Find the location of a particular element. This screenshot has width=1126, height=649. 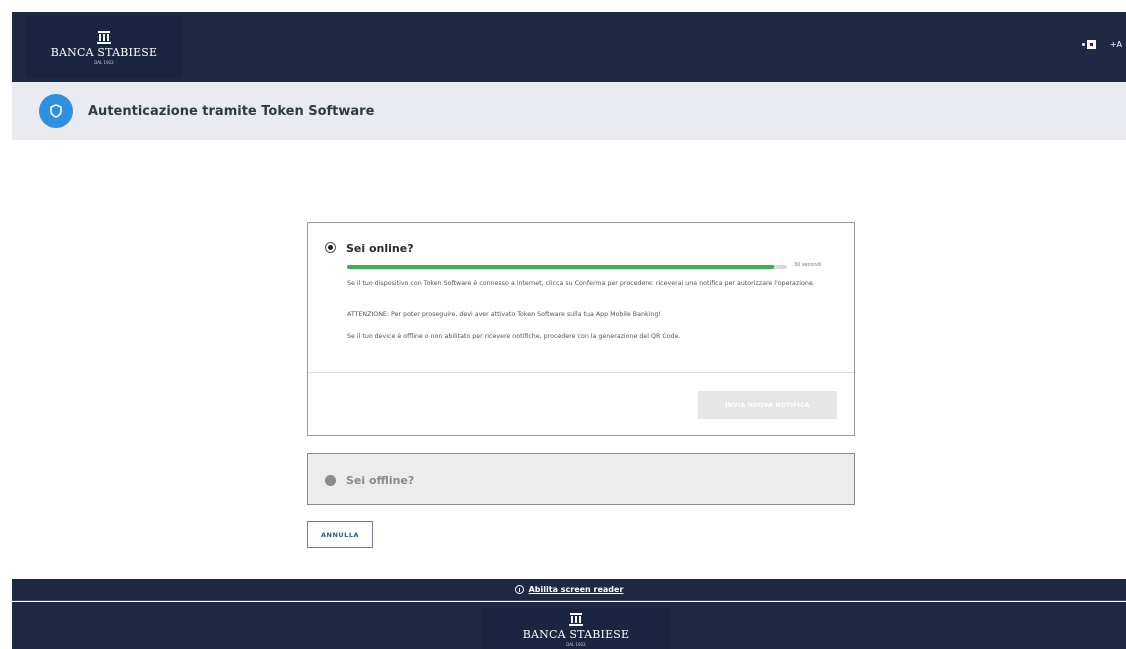

footer-logo-name: BANCA STABIESE is located at coordinates (576, 634).